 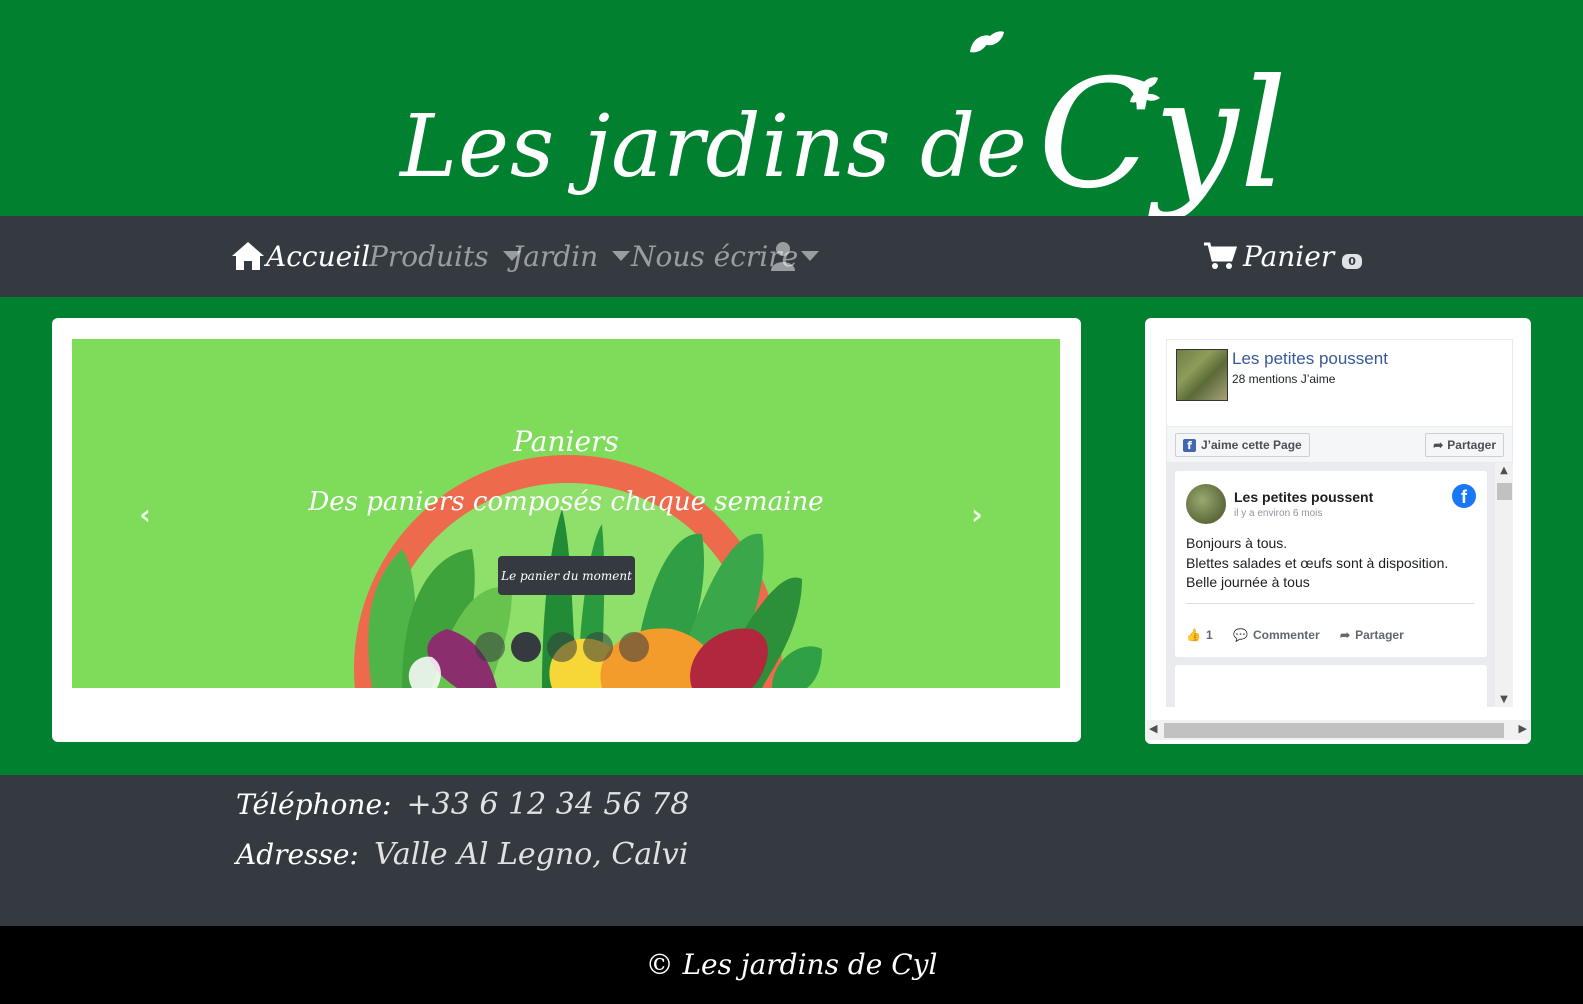 What do you see at coordinates (1339, 445) in the screenshot?
I see `fb-action-bar: f J’aime cette Page ➦ Partager` at bounding box center [1339, 445].